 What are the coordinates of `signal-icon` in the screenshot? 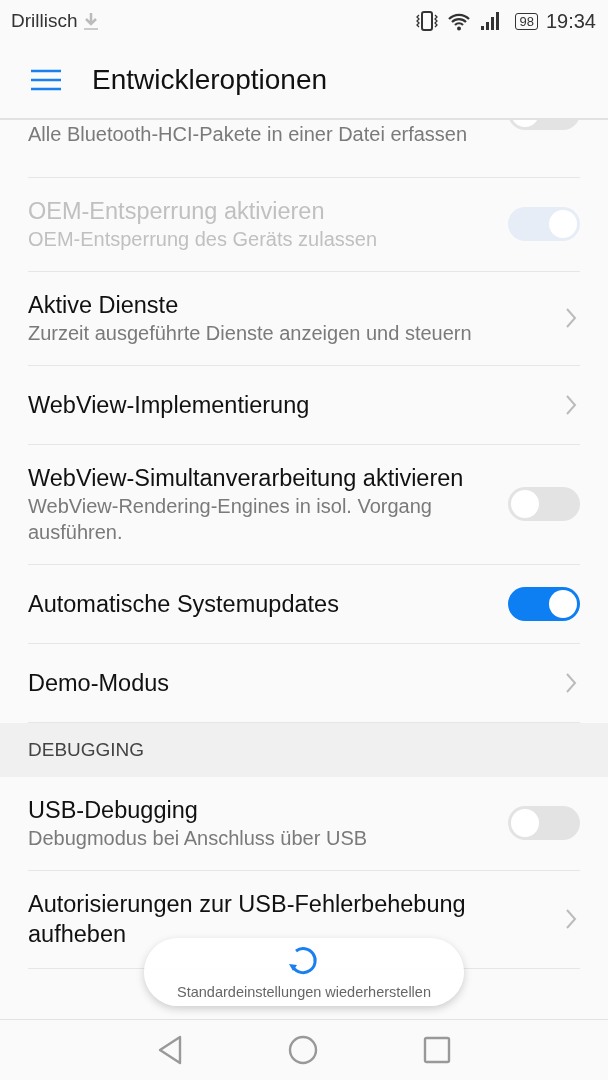 It's located at (490, 21).